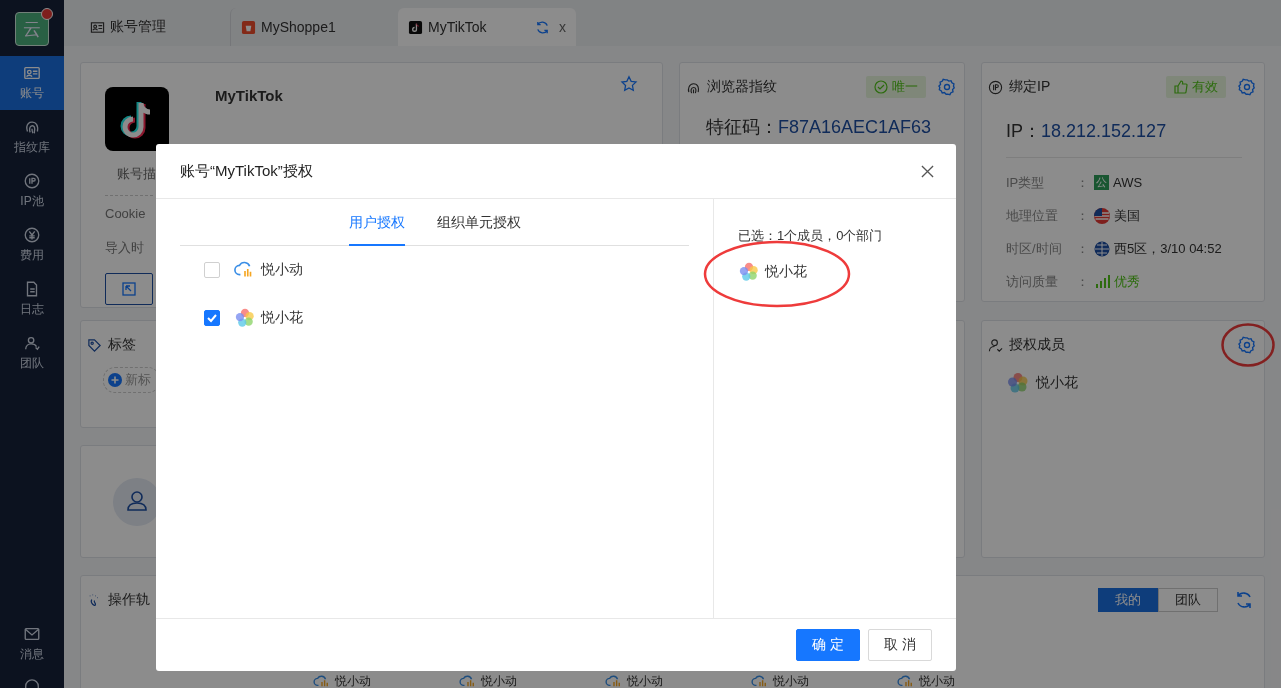 This screenshot has height=688, width=1281. Describe the element at coordinates (1128, 182) in the screenshot. I see `field-value: AWS` at that location.